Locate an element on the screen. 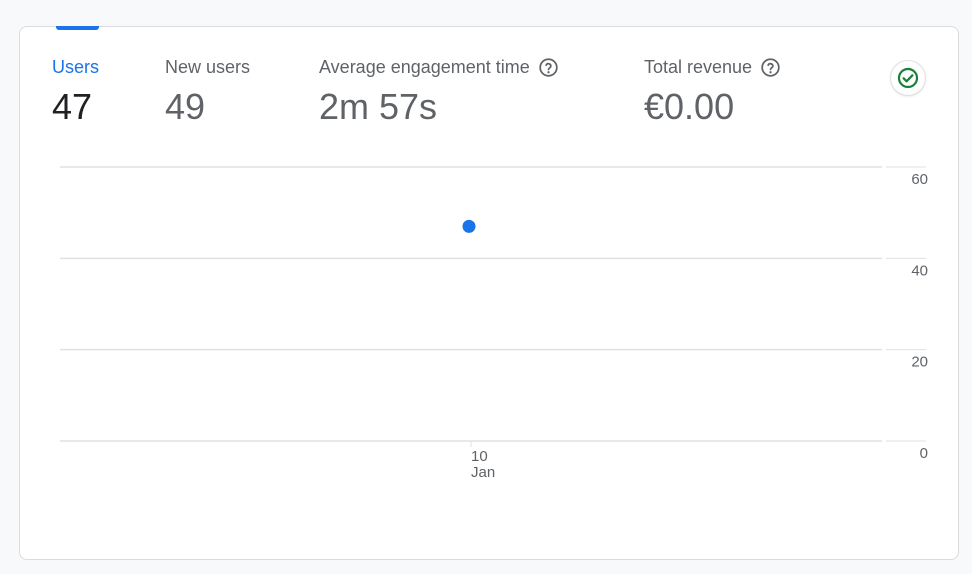 The image size is (972, 574). y-tick-label: 60 is located at coordinates (919, 179).